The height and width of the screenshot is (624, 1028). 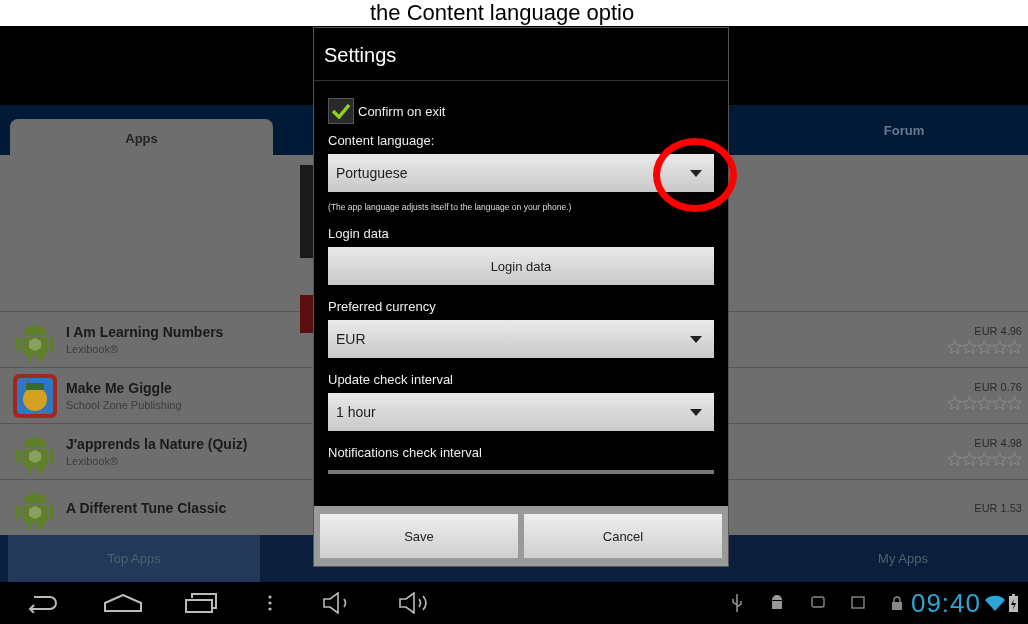 What do you see at coordinates (521, 173) in the screenshot?
I see `language-dropdown: Portuguese` at bounding box center [521, 173].